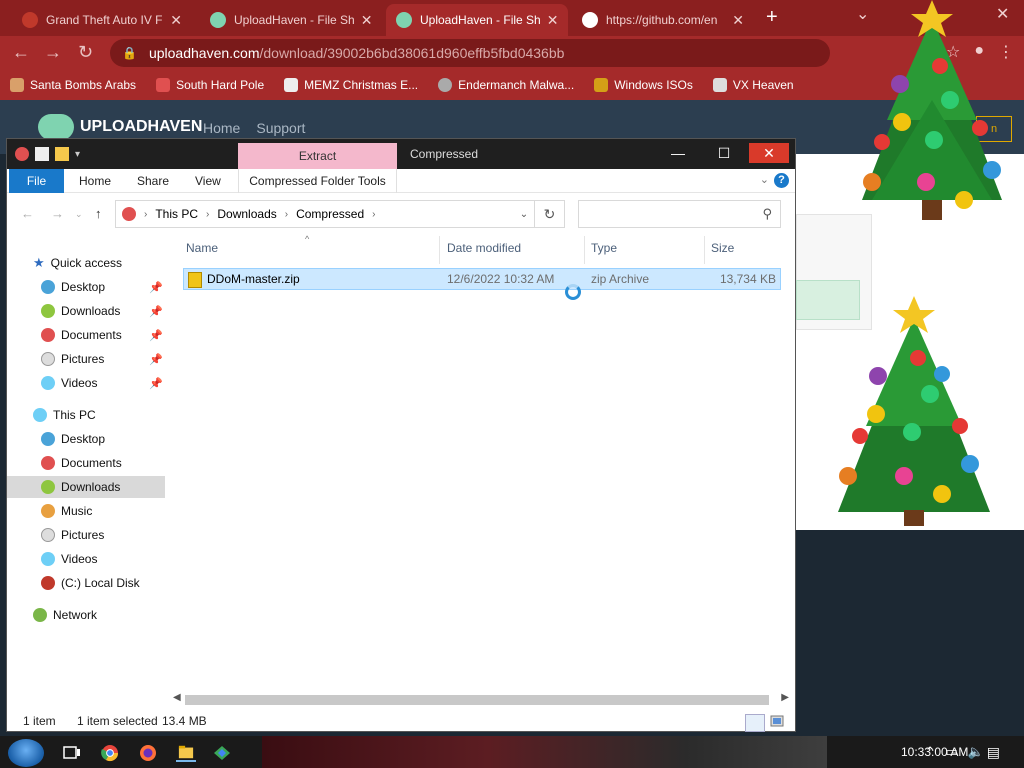  Describe the element at coordinates (484, 248) in the screenshot. I see `column-header-date: Date modified` at that location.